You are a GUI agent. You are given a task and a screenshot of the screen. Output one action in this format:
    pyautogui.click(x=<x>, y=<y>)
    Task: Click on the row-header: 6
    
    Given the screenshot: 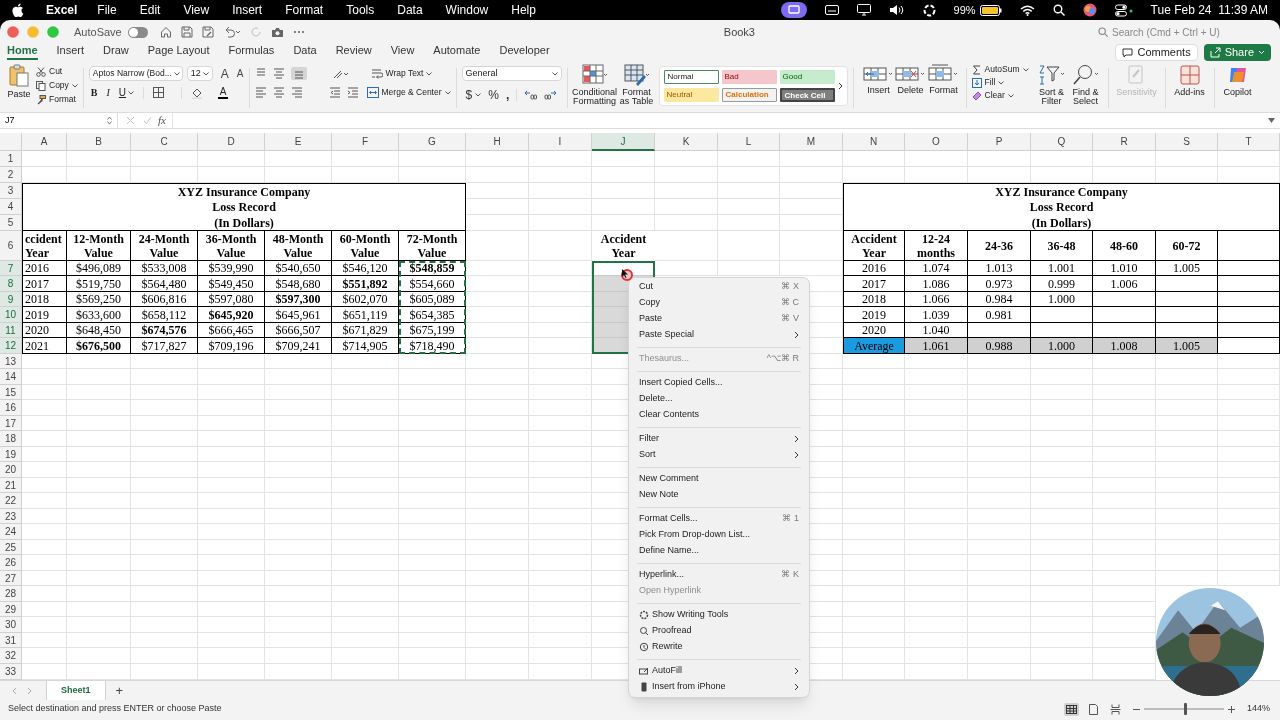 What is the action you would take?
    pyautogui.click(x=11, y=246)
    